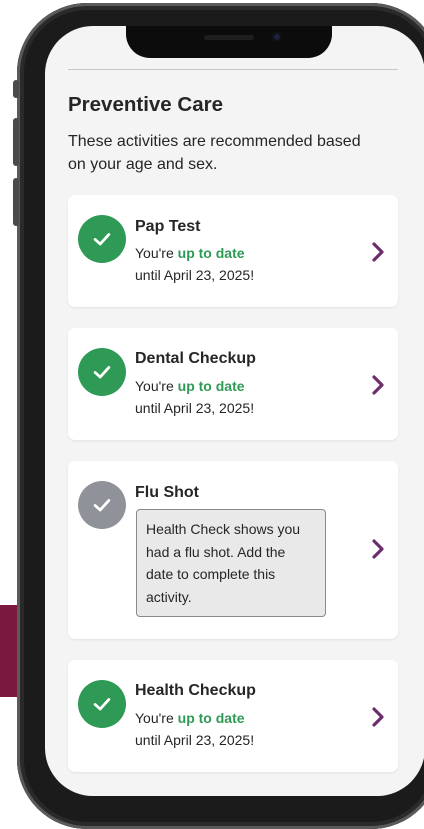  I want to click on phone-volume-down-button, so click(16, 202).